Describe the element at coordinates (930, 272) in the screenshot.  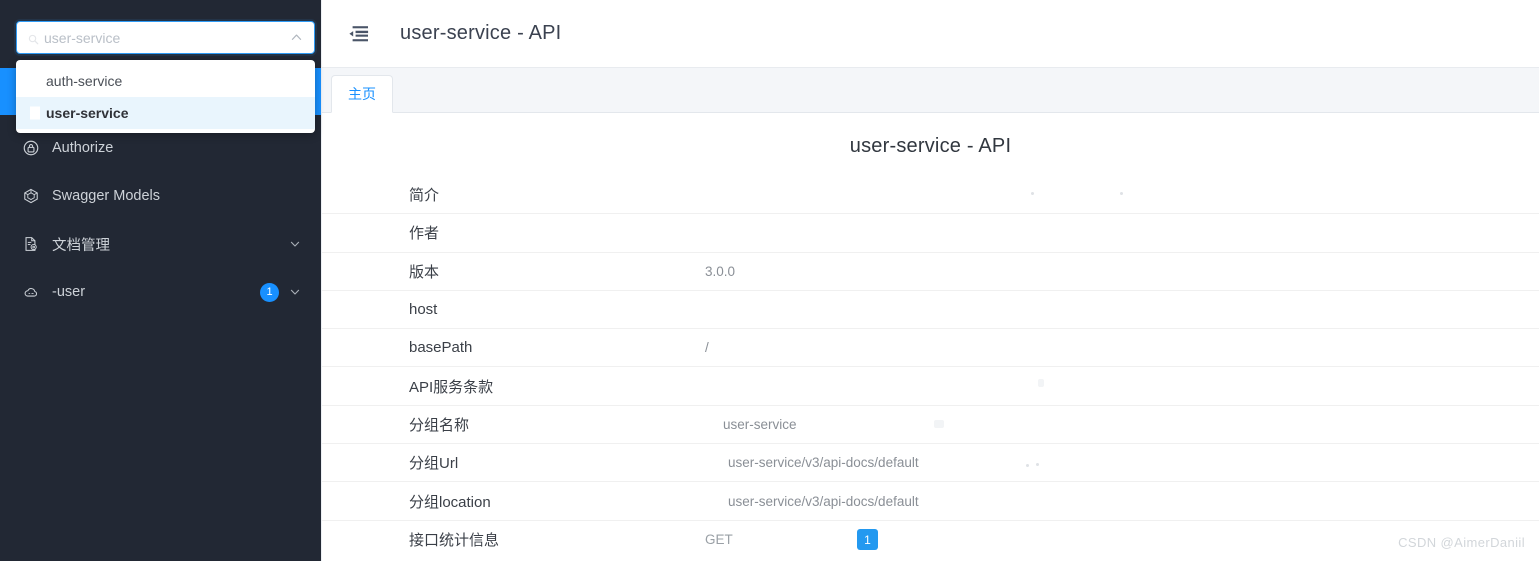
I see `table-row: 版本 3.0.0` at that location.